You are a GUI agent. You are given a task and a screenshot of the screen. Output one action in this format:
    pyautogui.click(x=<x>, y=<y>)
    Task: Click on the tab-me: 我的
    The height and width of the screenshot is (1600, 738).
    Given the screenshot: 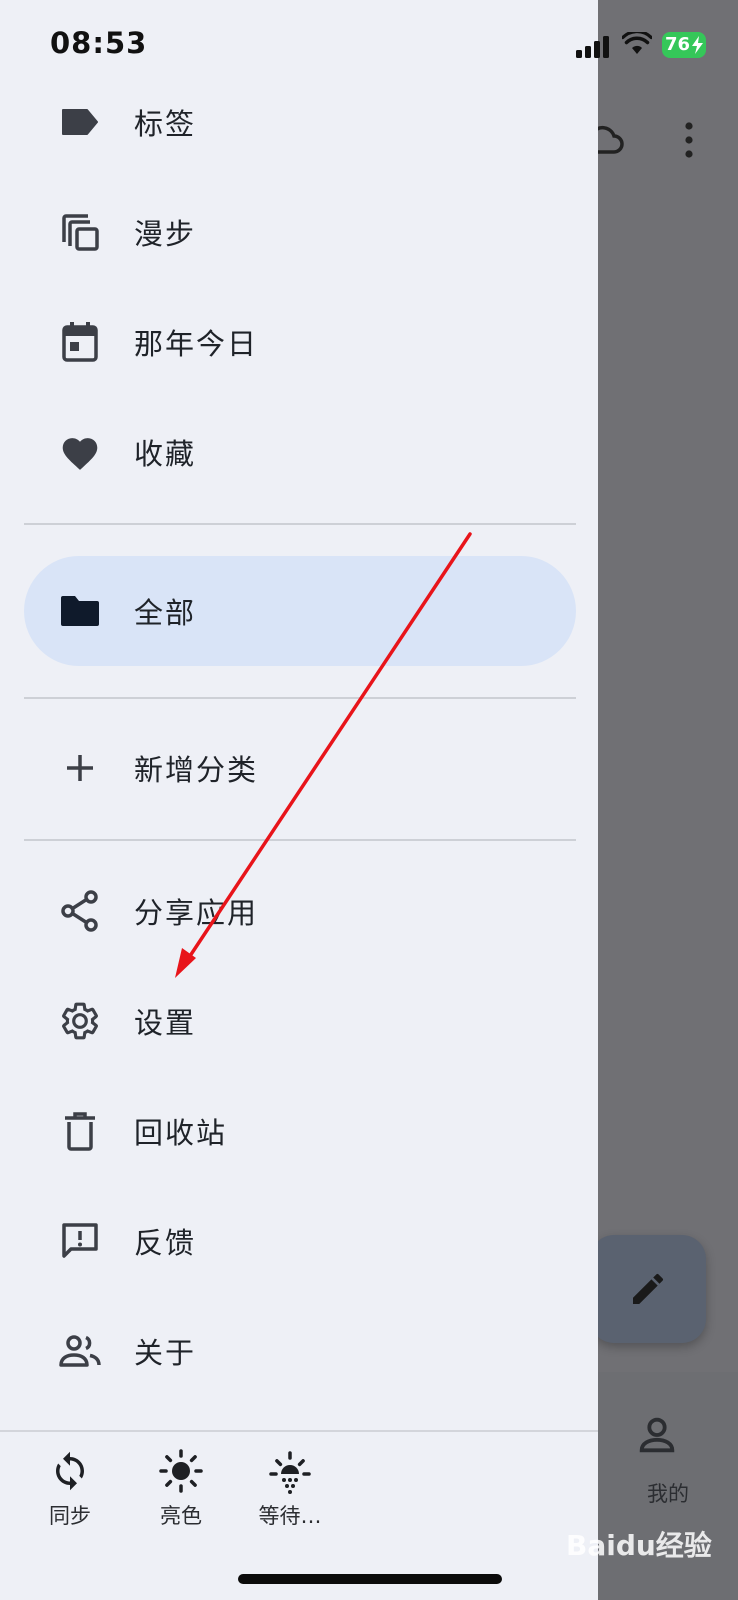 What is the action you would take?
    pyautogui.click(x=668, y=1486)
    